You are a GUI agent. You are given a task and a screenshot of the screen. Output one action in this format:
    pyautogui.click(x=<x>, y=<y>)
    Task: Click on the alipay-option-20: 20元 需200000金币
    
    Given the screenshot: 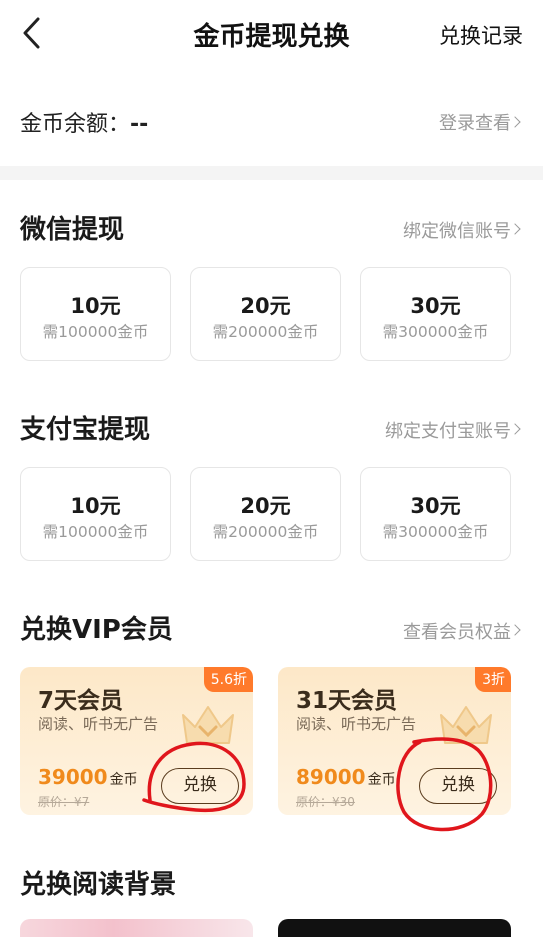 What is the action you would take?
    pyautogui.click(x=265, y=514)
    